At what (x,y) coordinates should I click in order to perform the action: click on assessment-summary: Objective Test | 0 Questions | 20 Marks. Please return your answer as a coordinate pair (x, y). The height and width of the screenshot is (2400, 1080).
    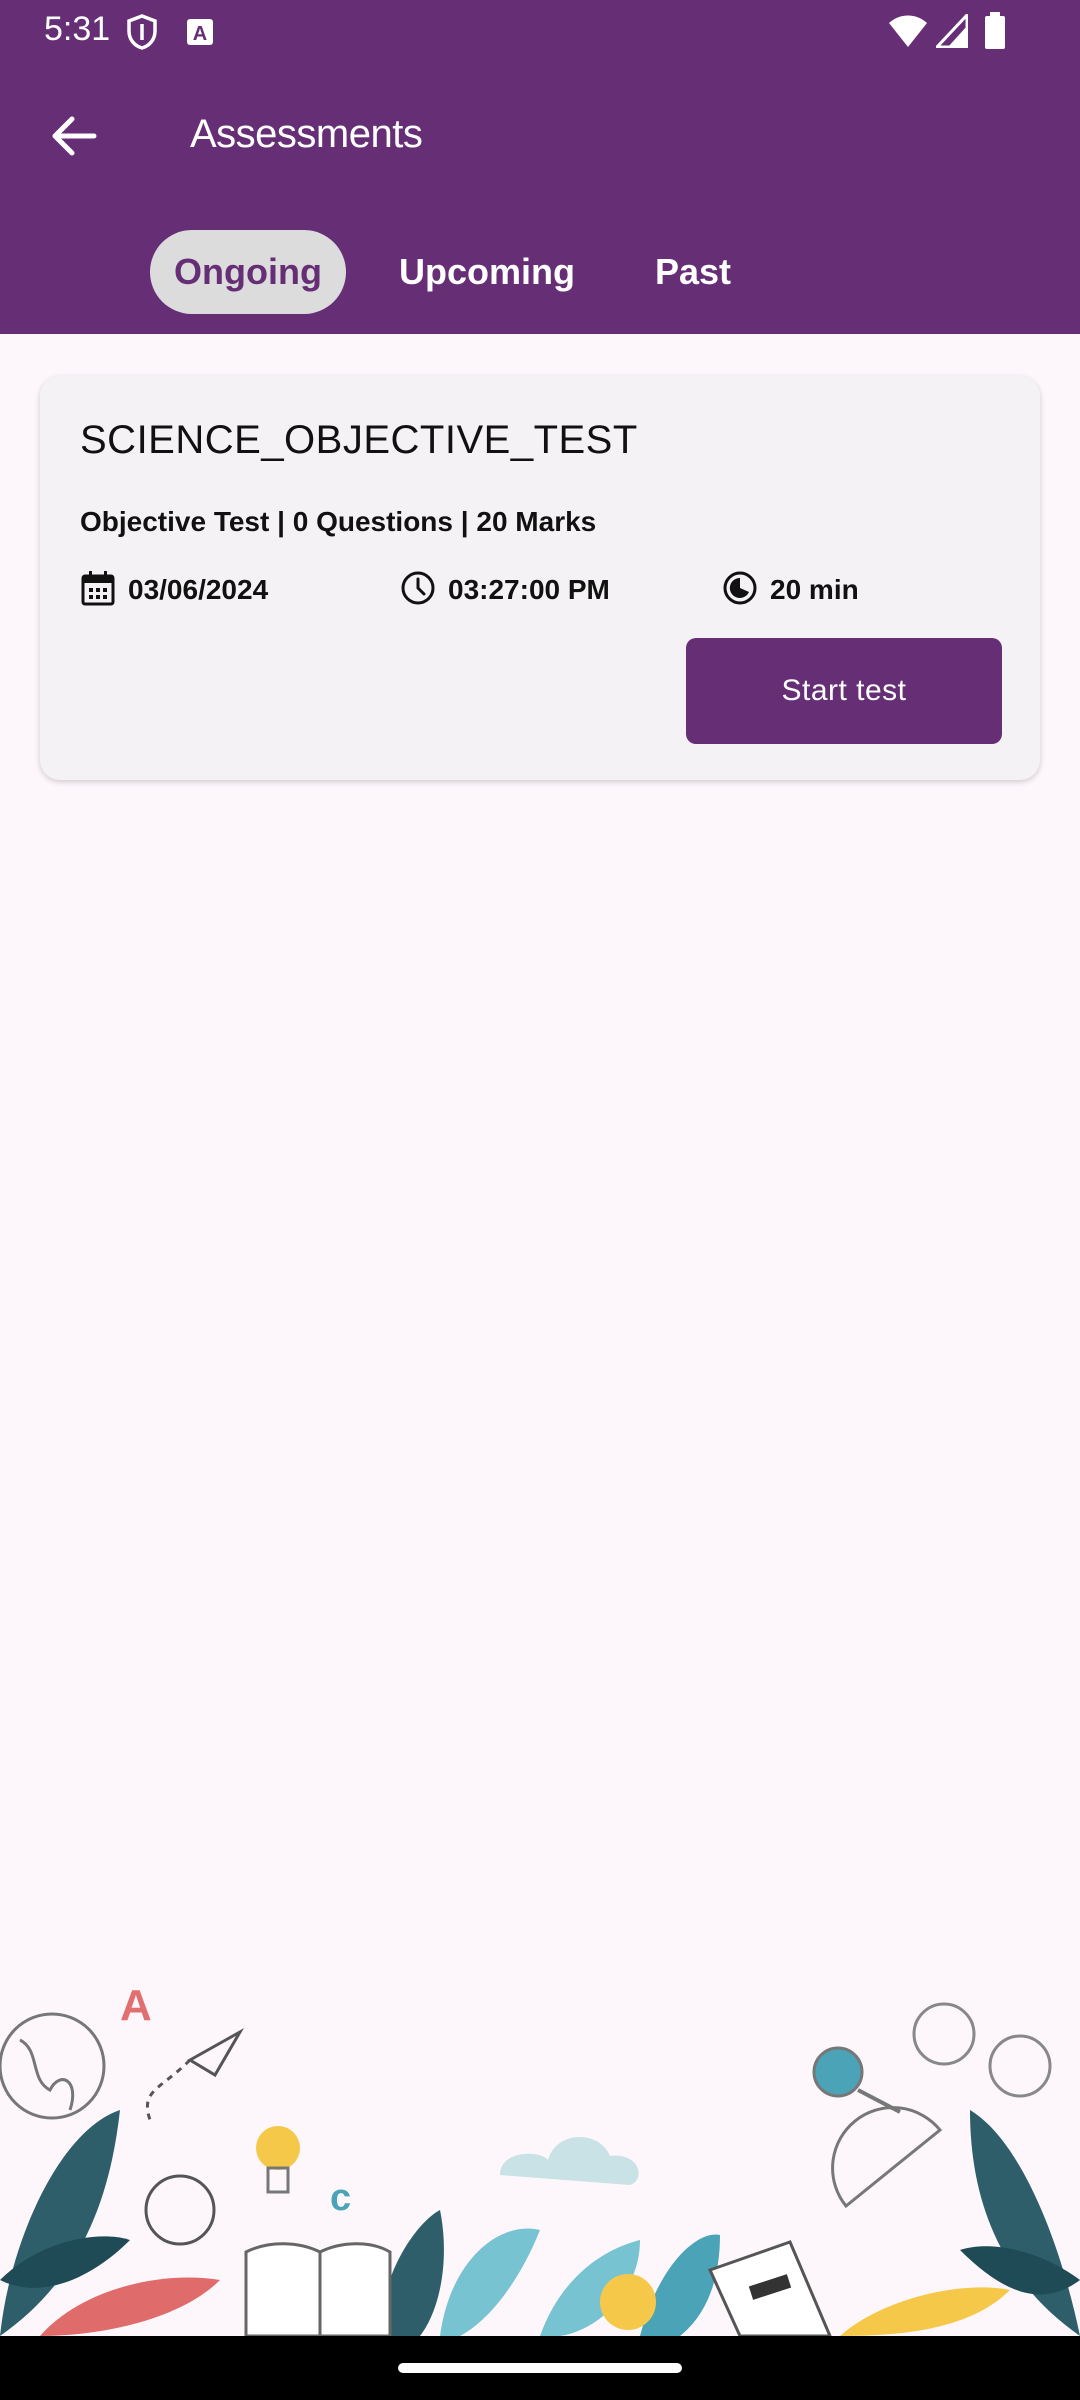
    Looking at the image, I should click on (338, 521).